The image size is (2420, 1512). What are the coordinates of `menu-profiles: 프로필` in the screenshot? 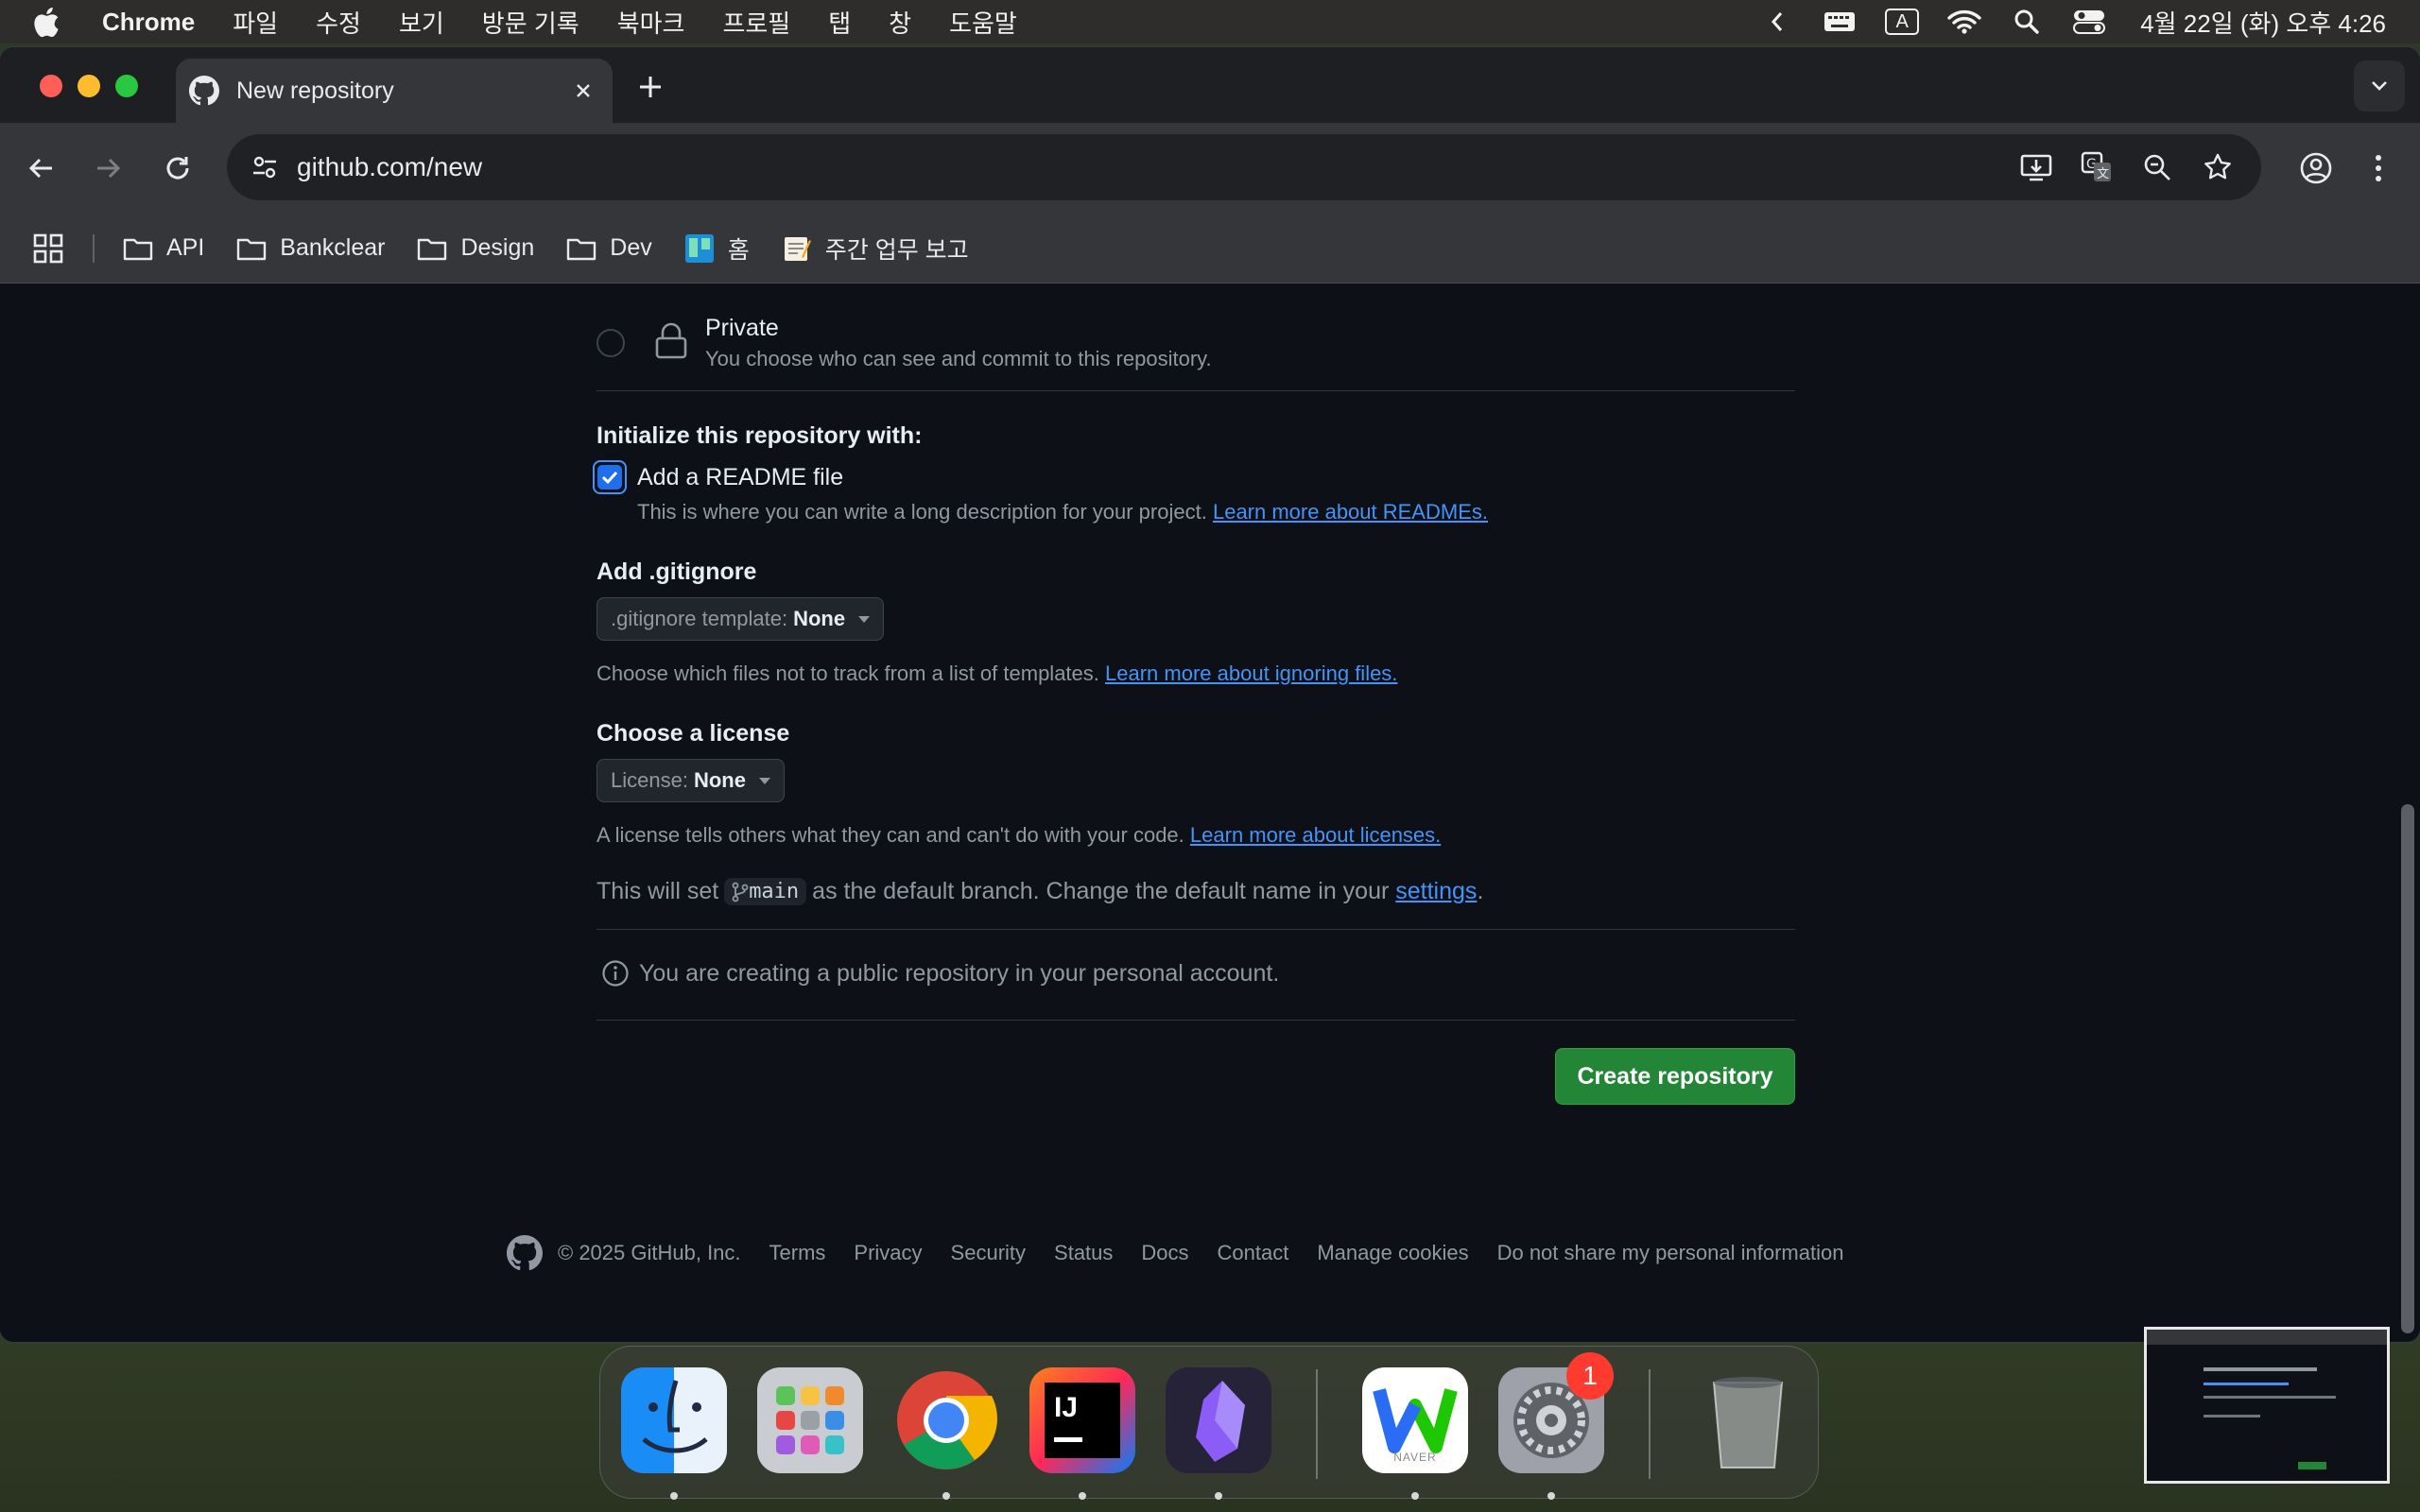 It's located at (756, 22).